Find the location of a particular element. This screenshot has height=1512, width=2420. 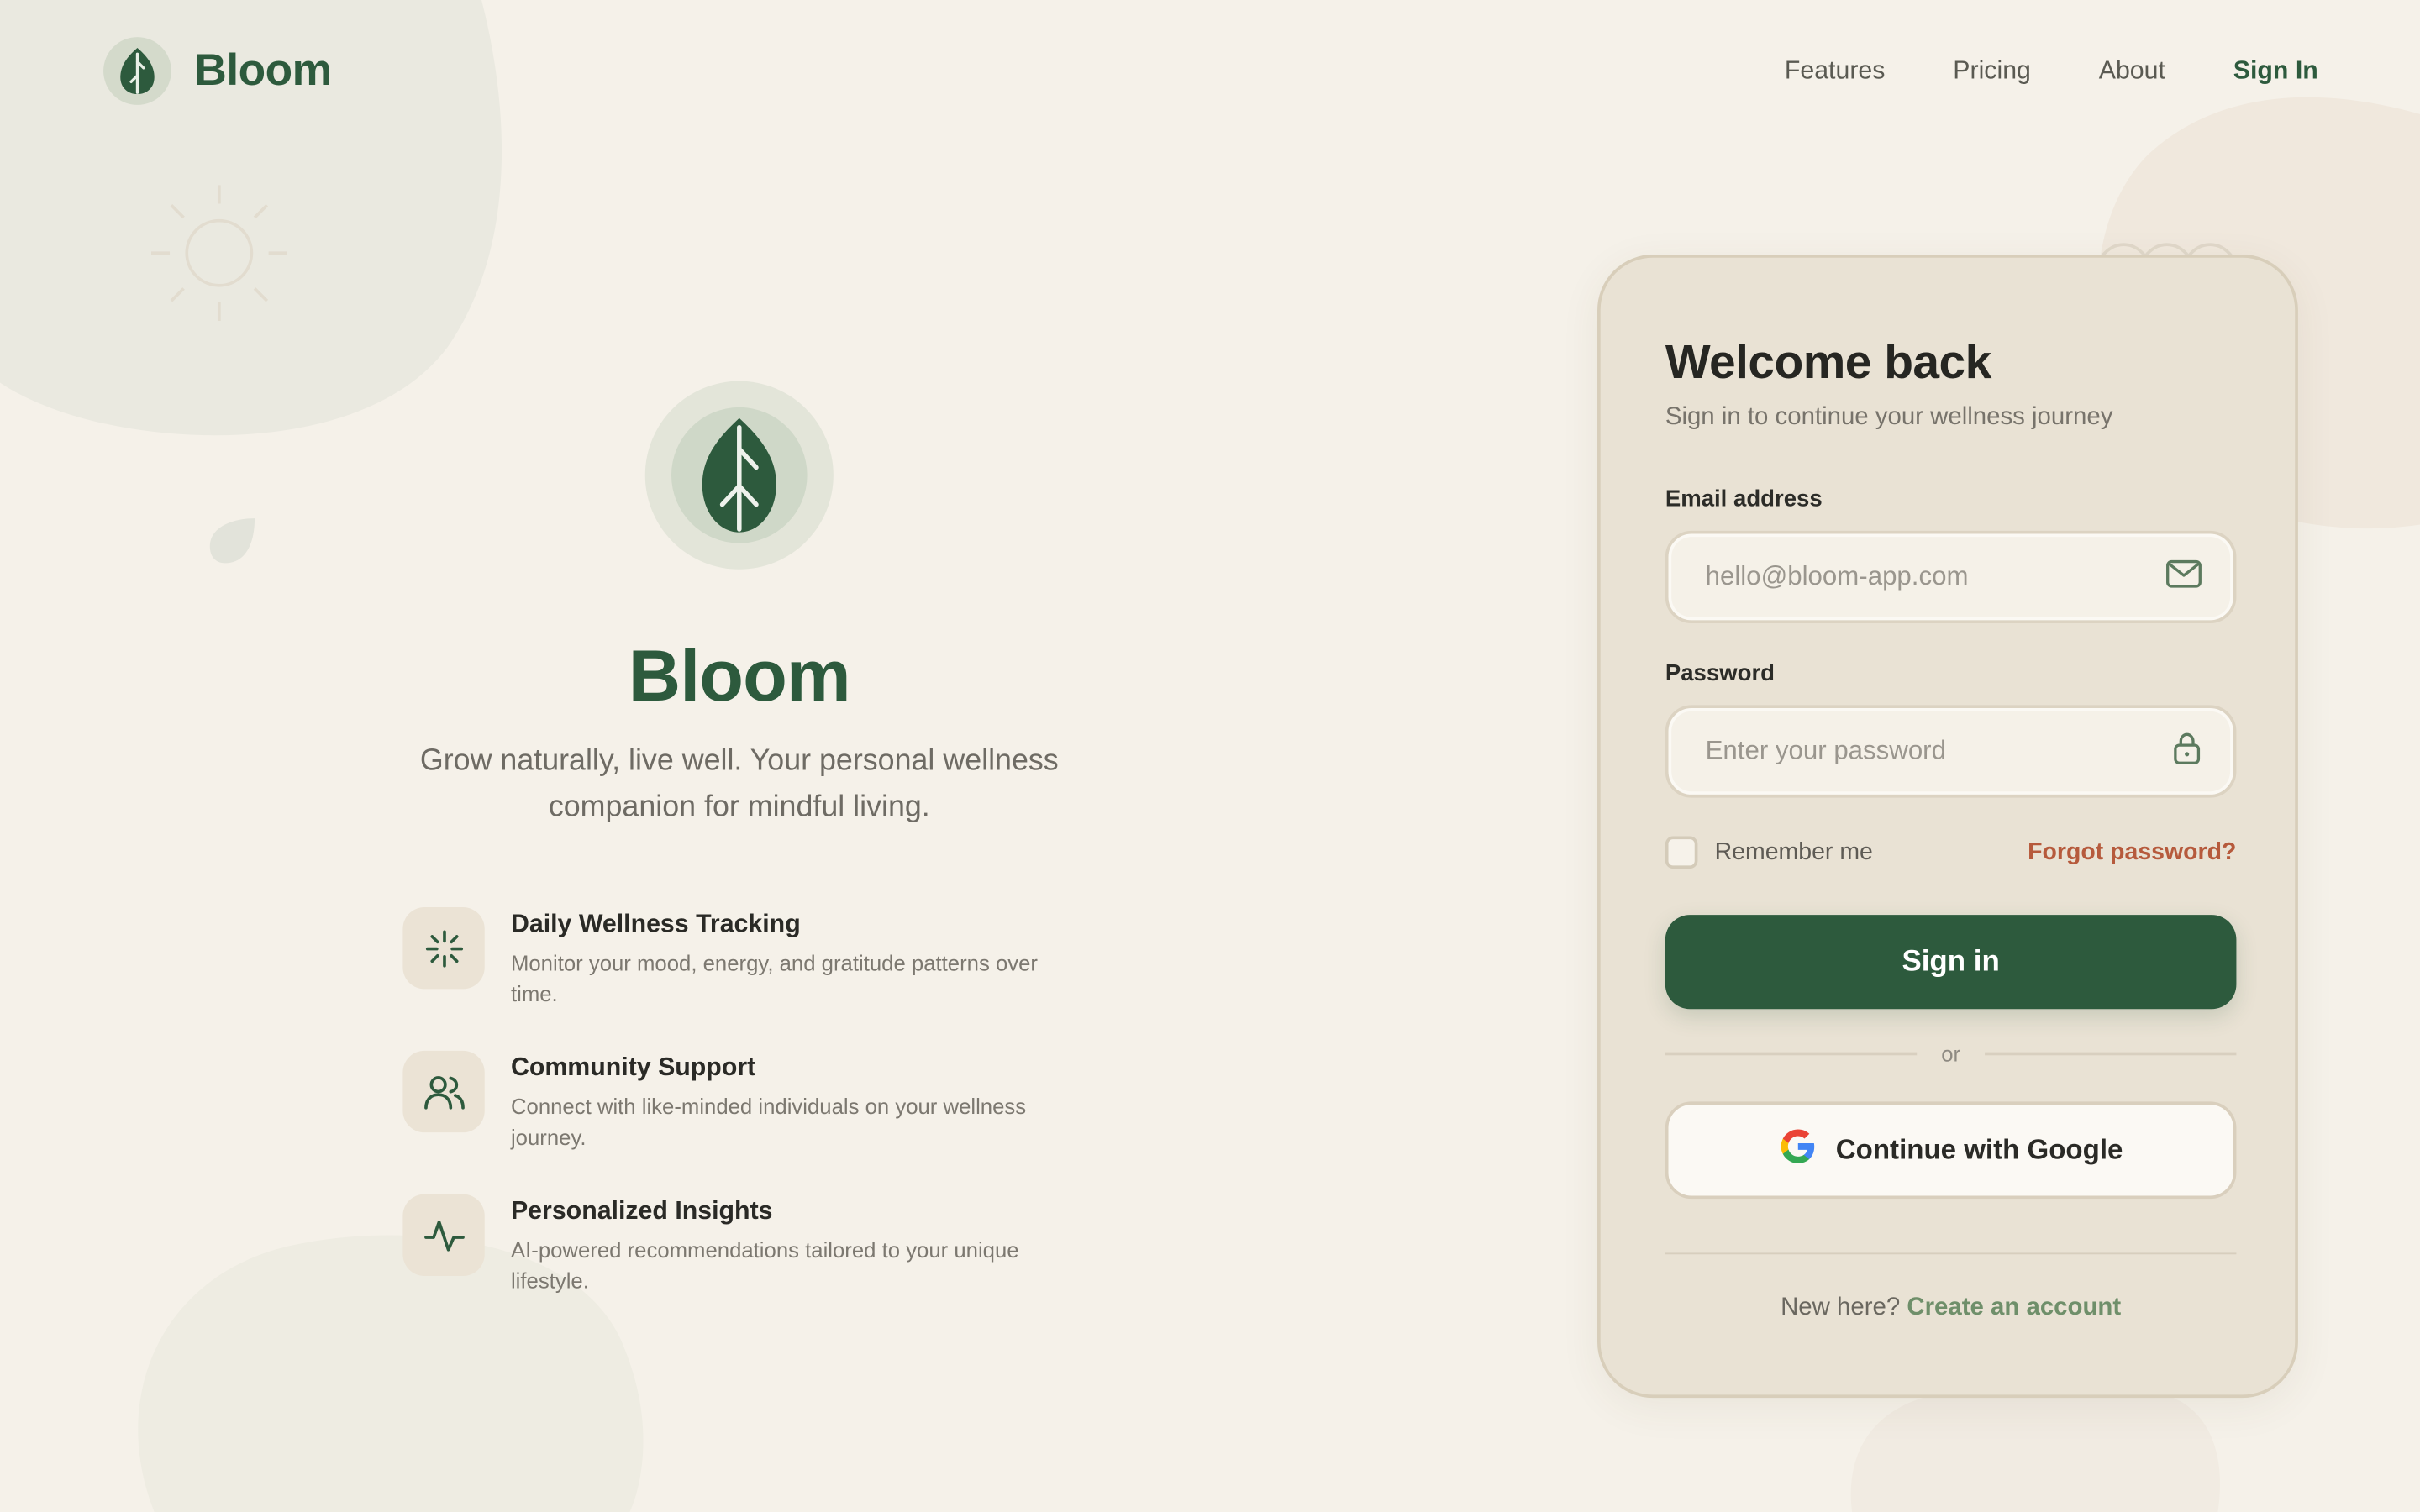

feature-title: Personalized Insights is located at coordinates (642, 1211).